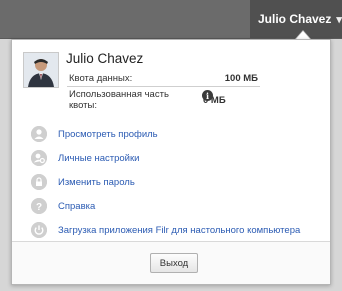 The height and width of the screenshot is (291, 342). What do you see at coordinates (339, 19) in the screenshot?
I see `chevron-down-icon: ▾` at bounding box center [339, 19].